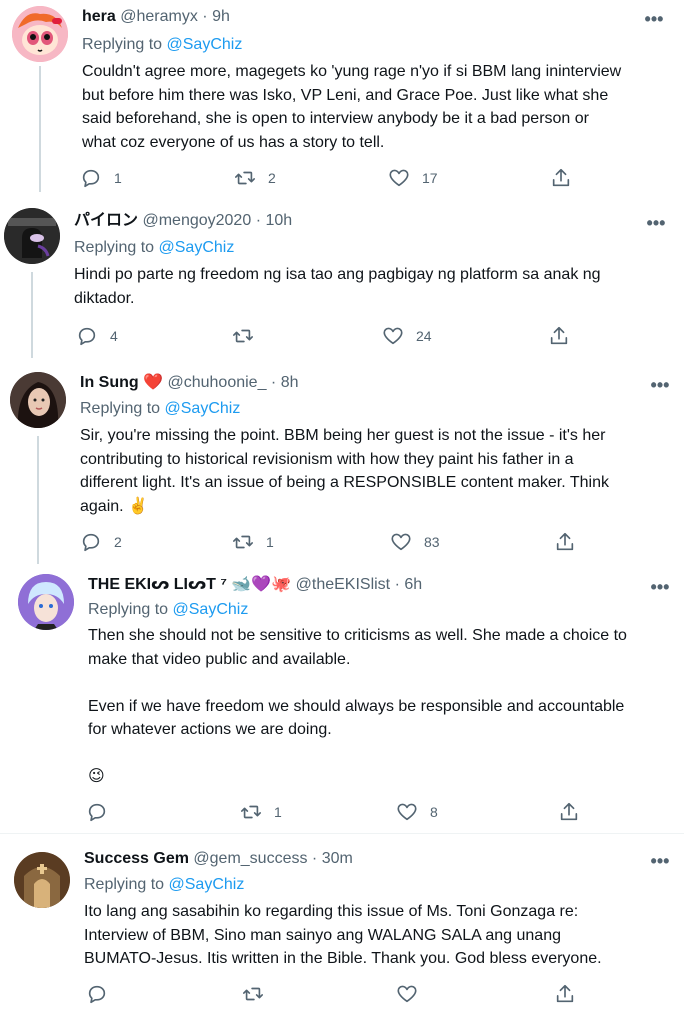  I want to click on display-name: Success Gem, so click(136, 858).